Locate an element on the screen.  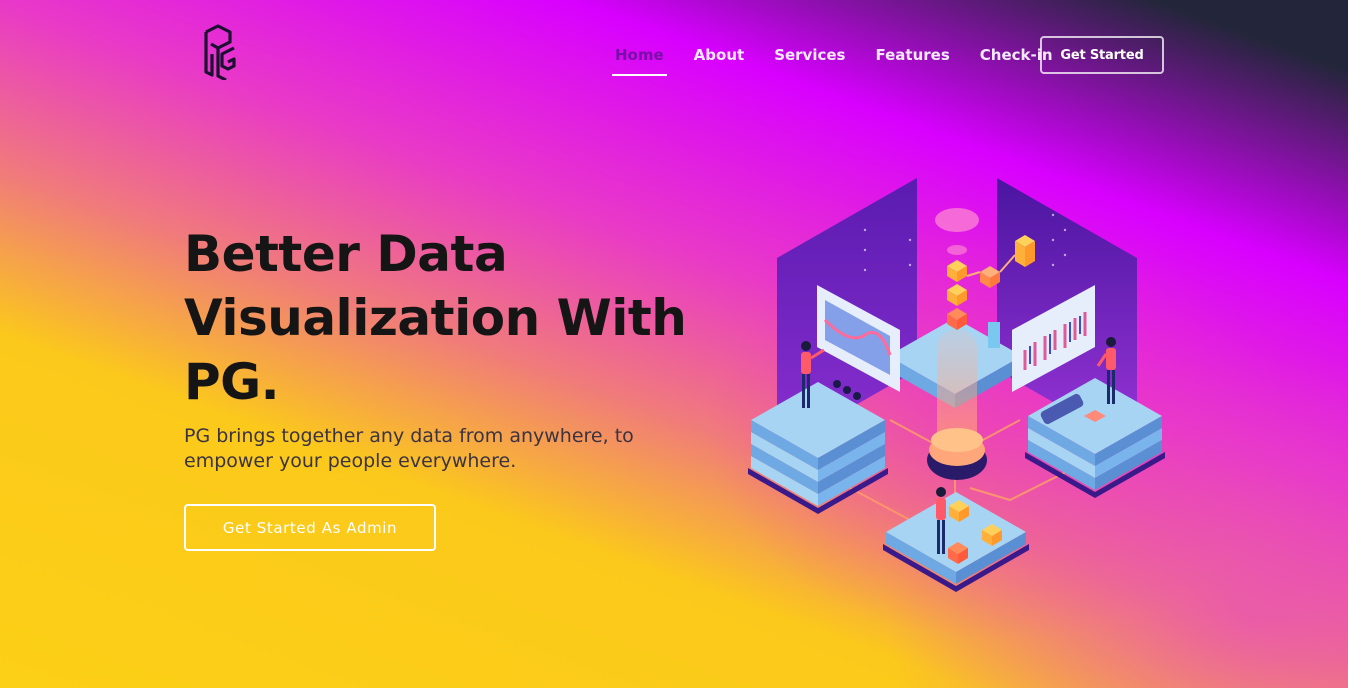
nav-link-about: About is located at coordinates (719, 58).